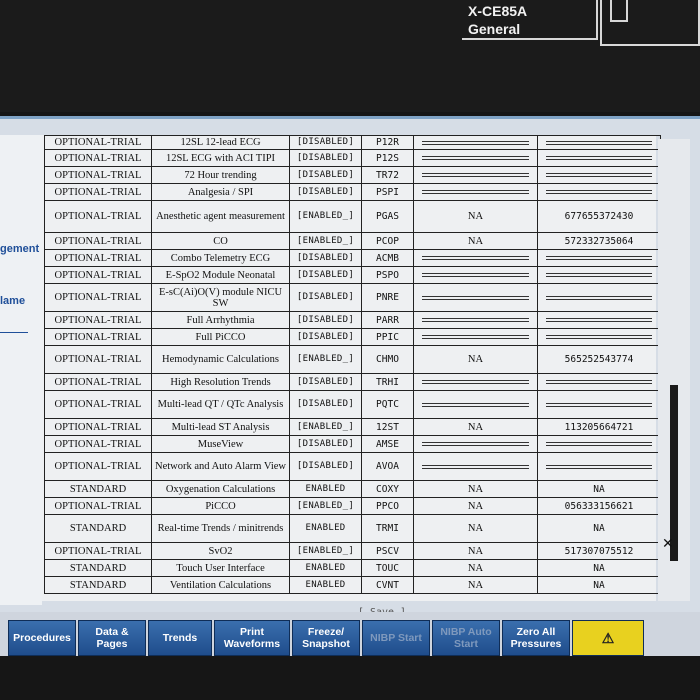  I want to click on table-row: OPTIONAL-TRIAL Full PiCCO [DISABLED] PPIC, so click(352, 337).